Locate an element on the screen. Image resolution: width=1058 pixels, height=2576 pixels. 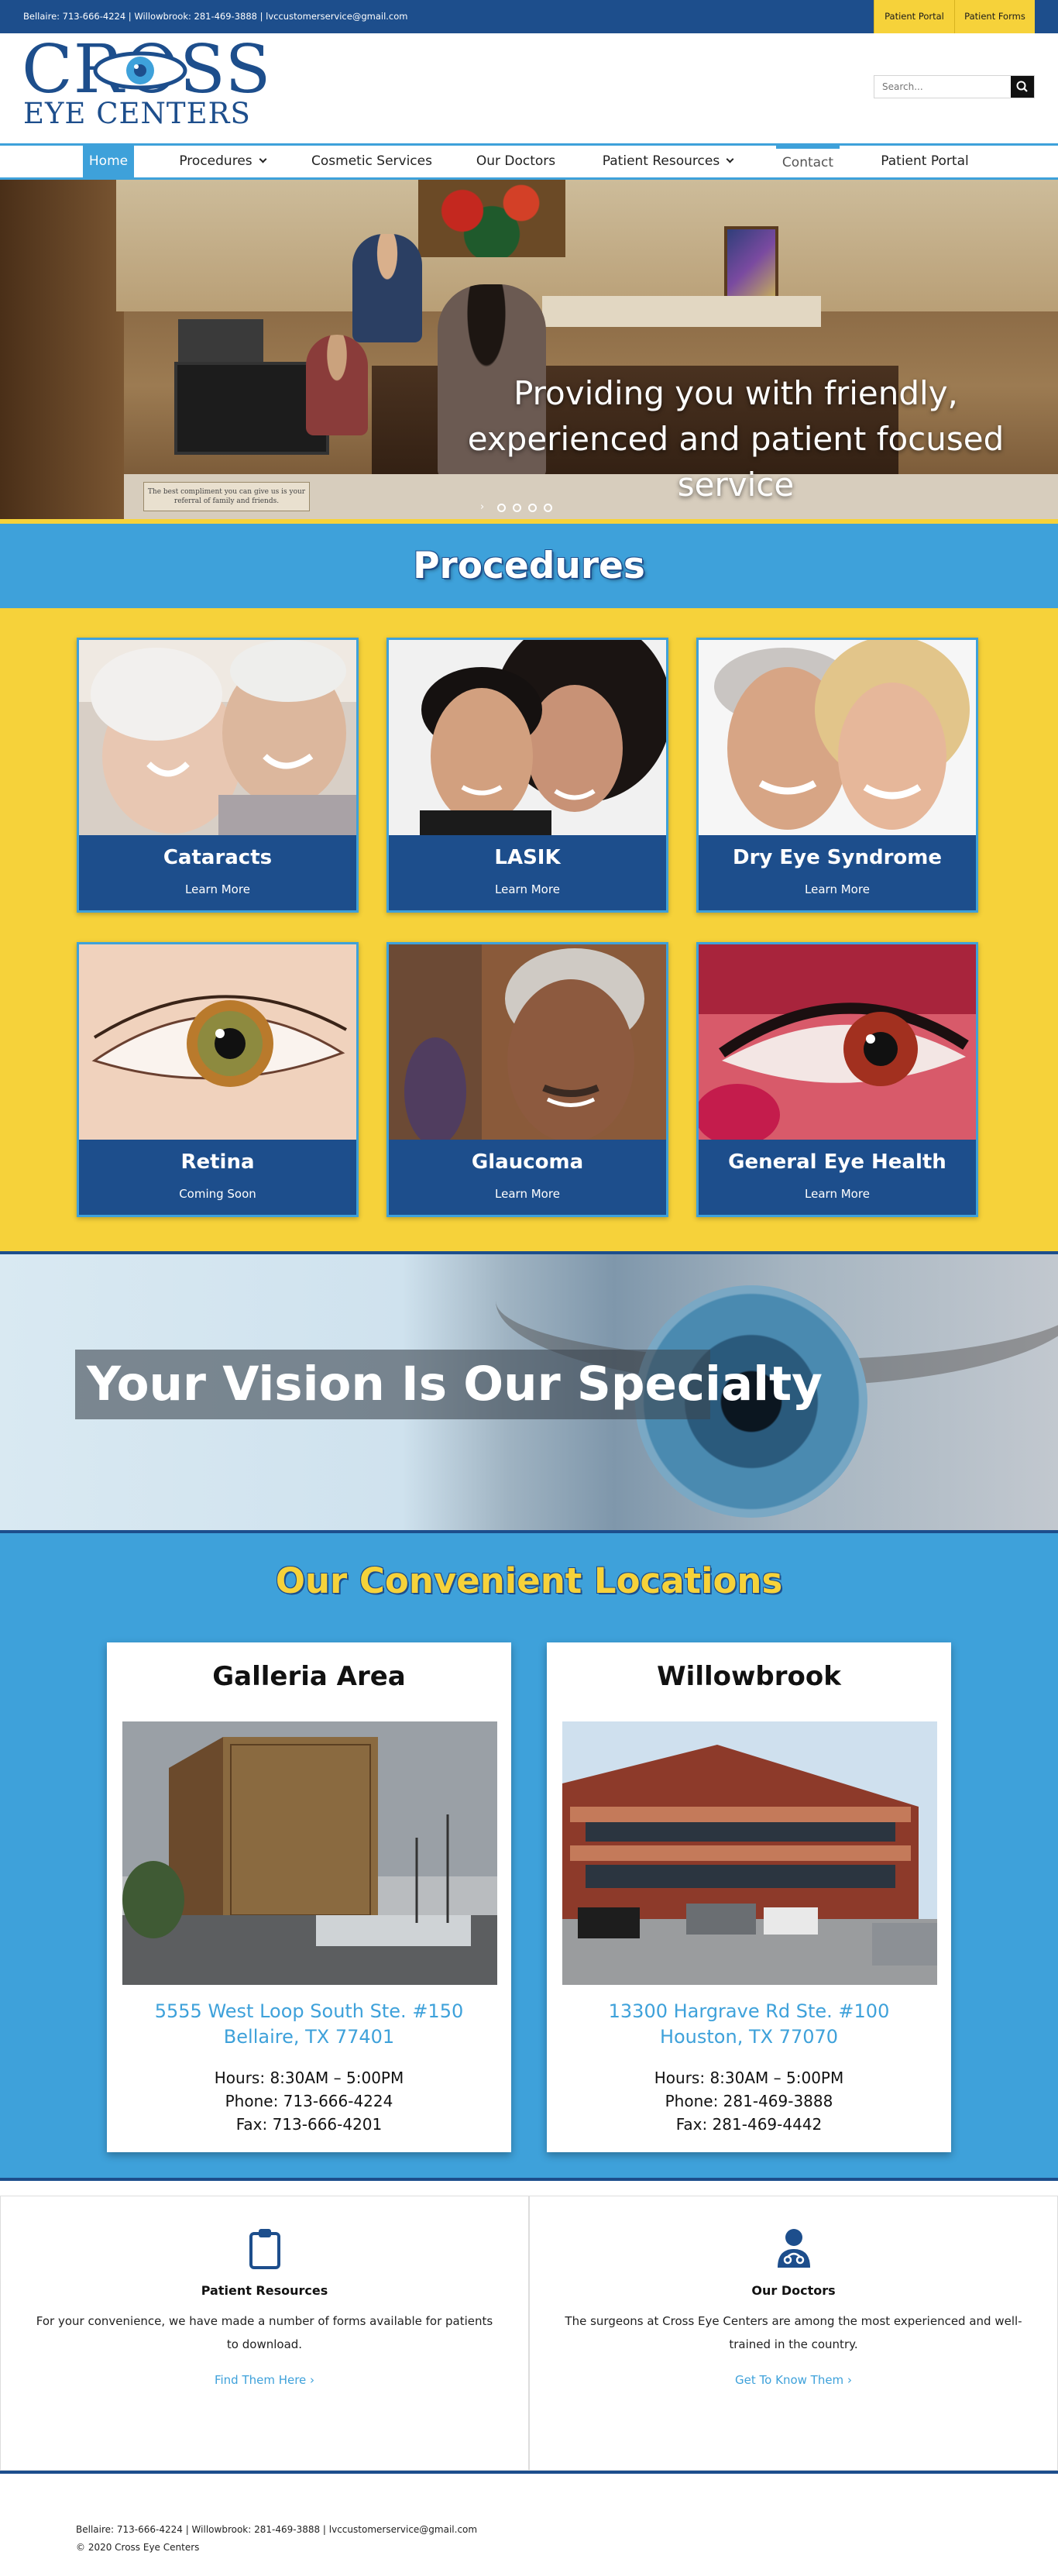
chevron-right-icon: › is located at coordinates (482, 507).